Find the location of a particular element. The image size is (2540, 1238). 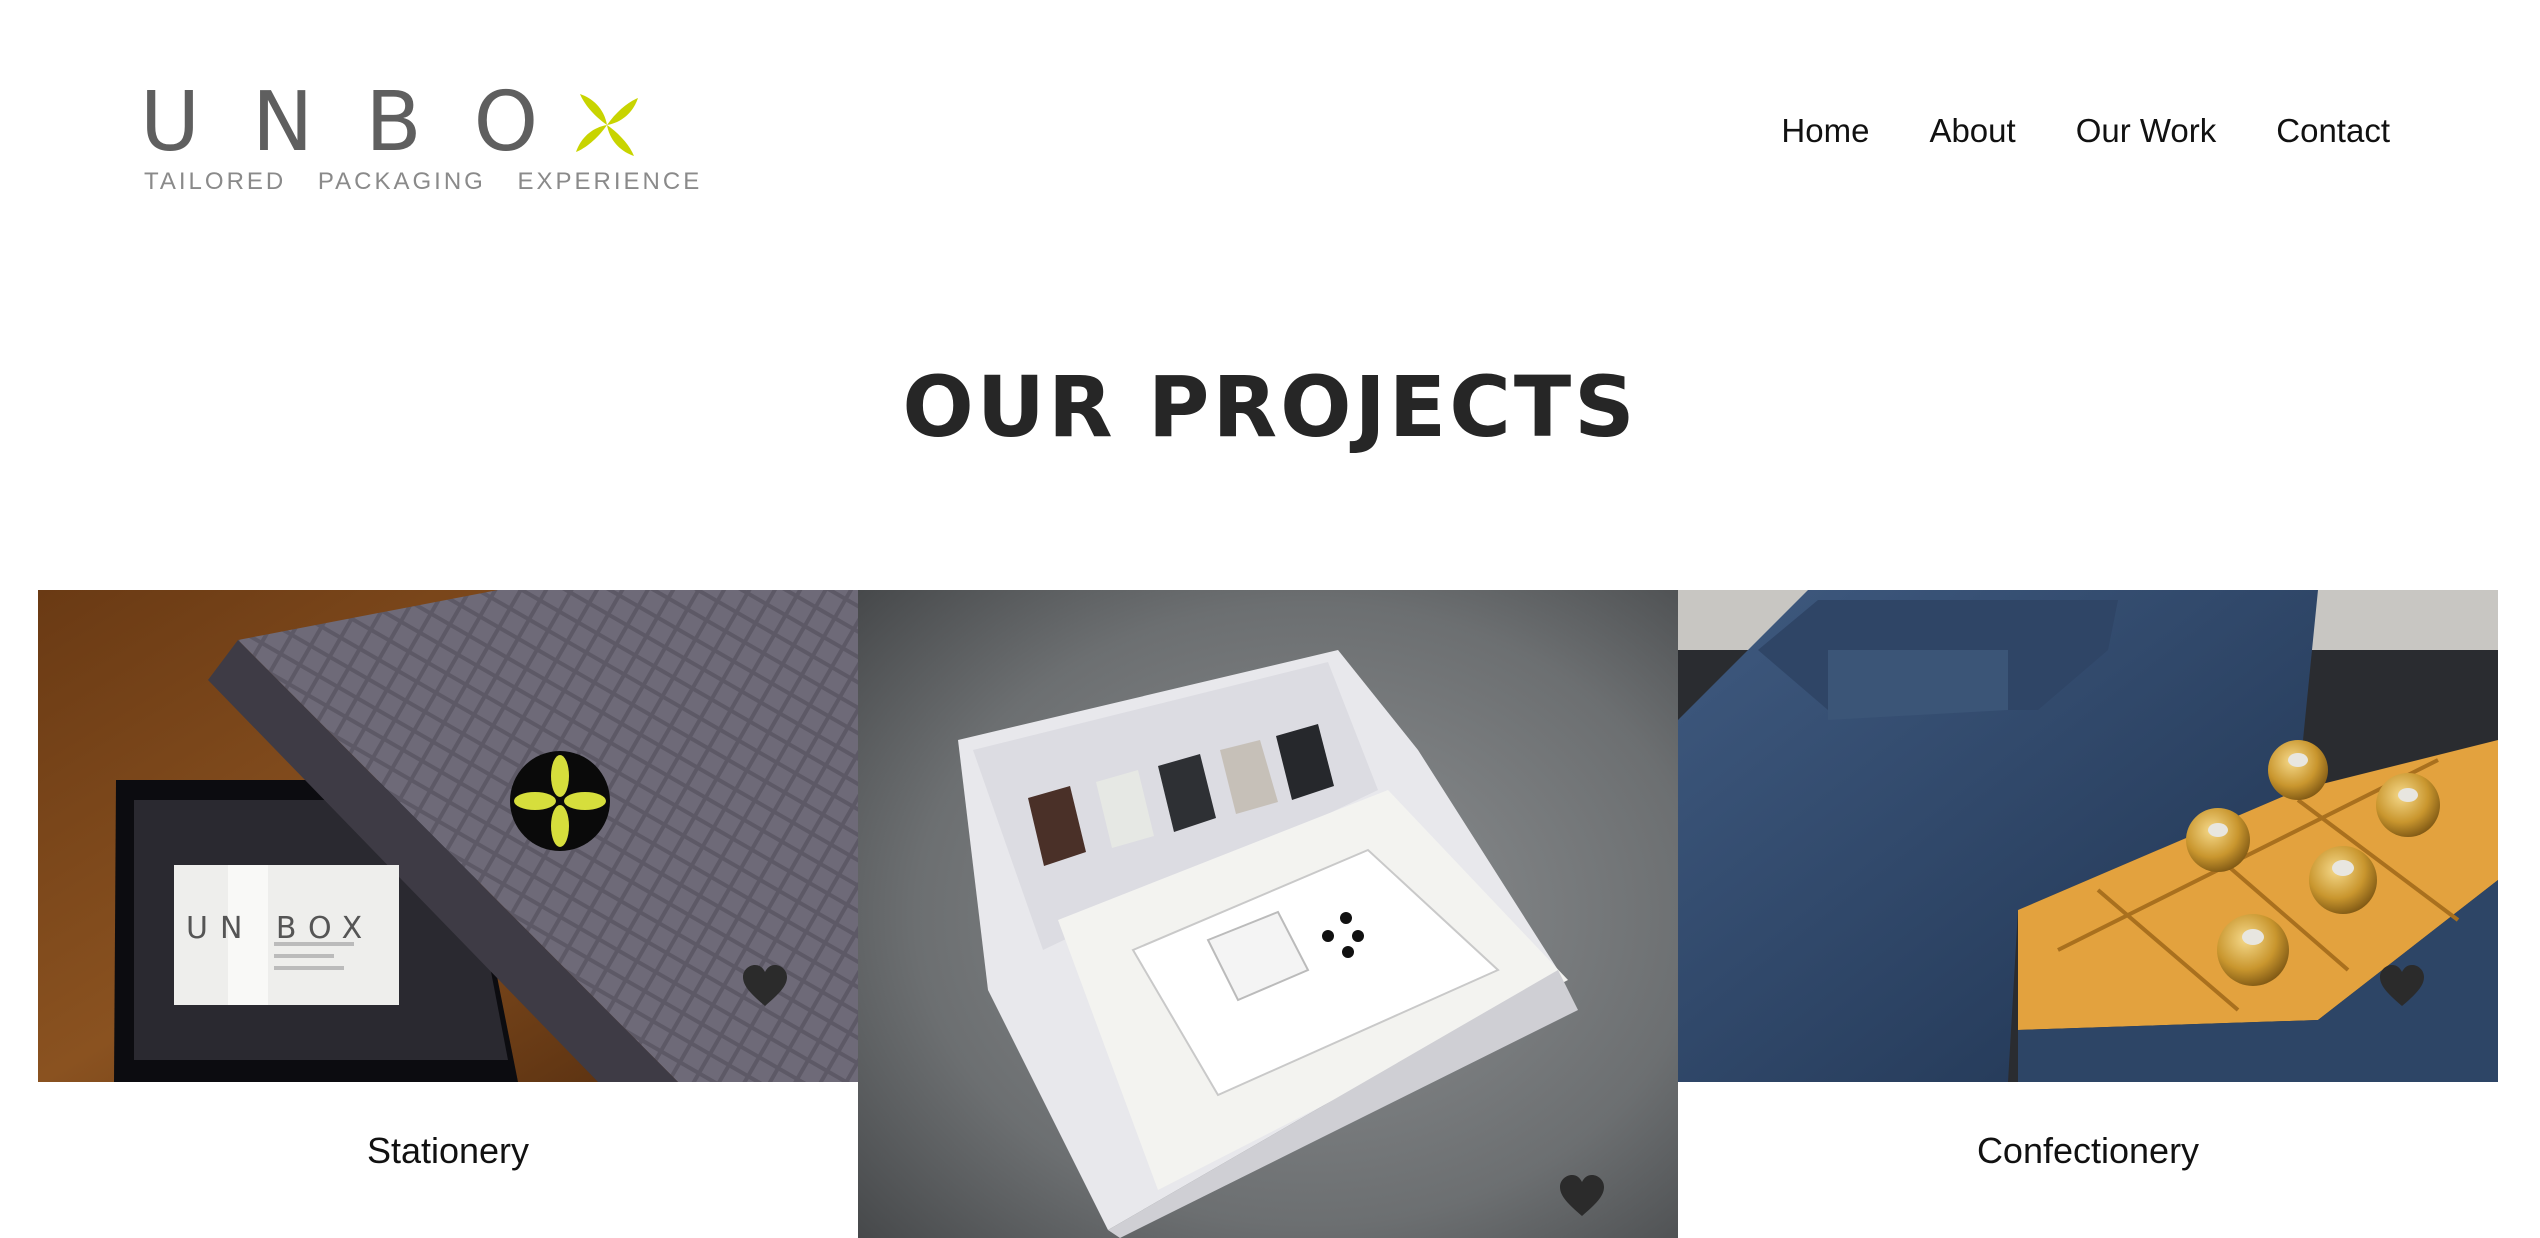

project-caption: Confectionery is located at coordinates (2088, 1151).